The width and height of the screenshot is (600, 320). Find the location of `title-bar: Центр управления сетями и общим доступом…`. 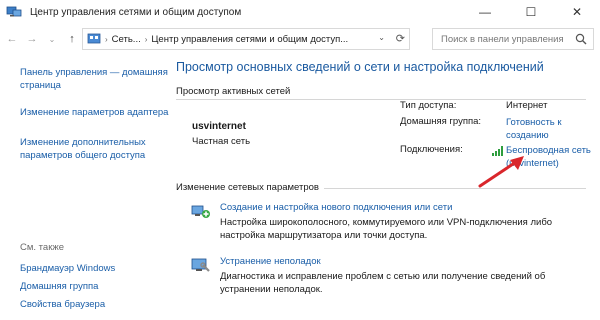

title-bar: Центр управления сетями и общим доступом… is located at coordinates (300, 12).